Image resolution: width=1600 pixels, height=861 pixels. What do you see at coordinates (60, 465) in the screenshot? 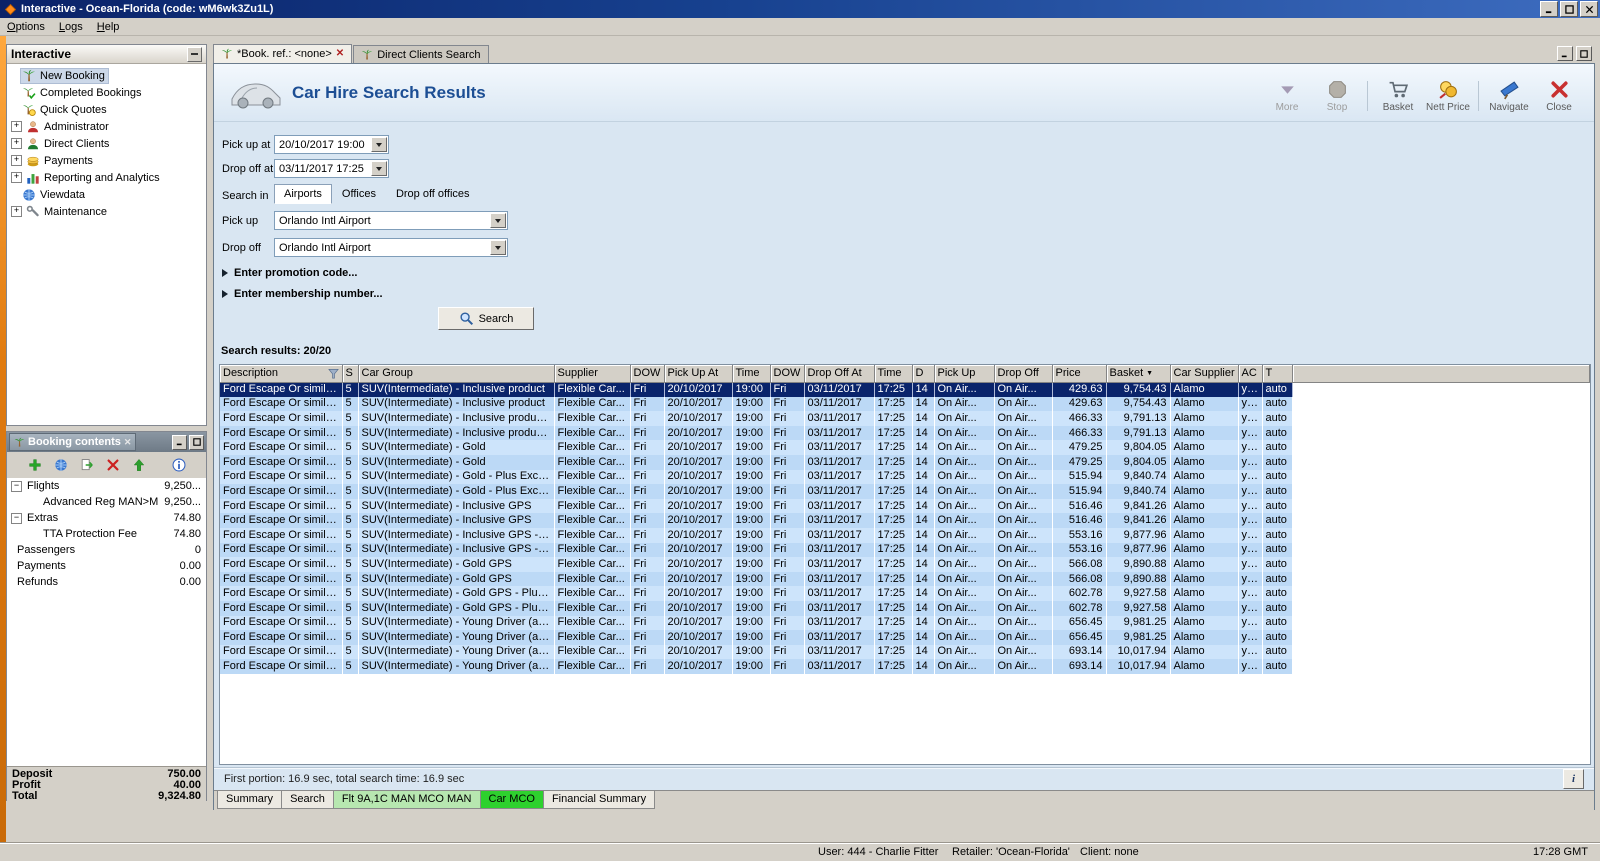
I see `globe-button` at bounding box center [60, 465].